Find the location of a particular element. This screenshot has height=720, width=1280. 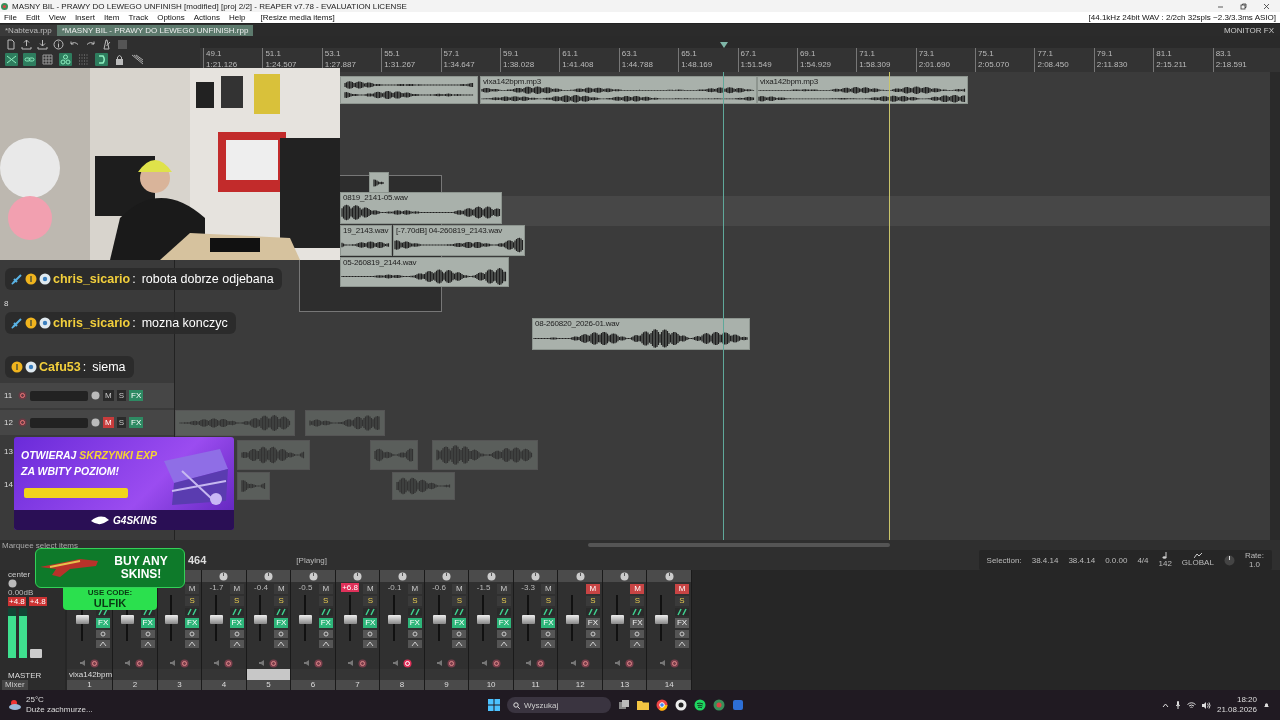

microphone-icon is located at coordinates (1177, 705).